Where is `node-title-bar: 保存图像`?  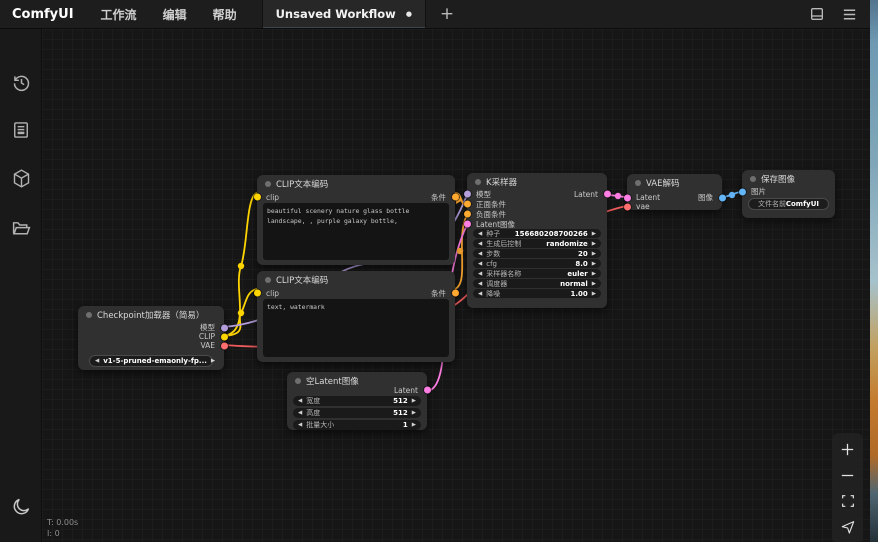
node-title-bar: 保存图像 is located at coordinates (788, 177).